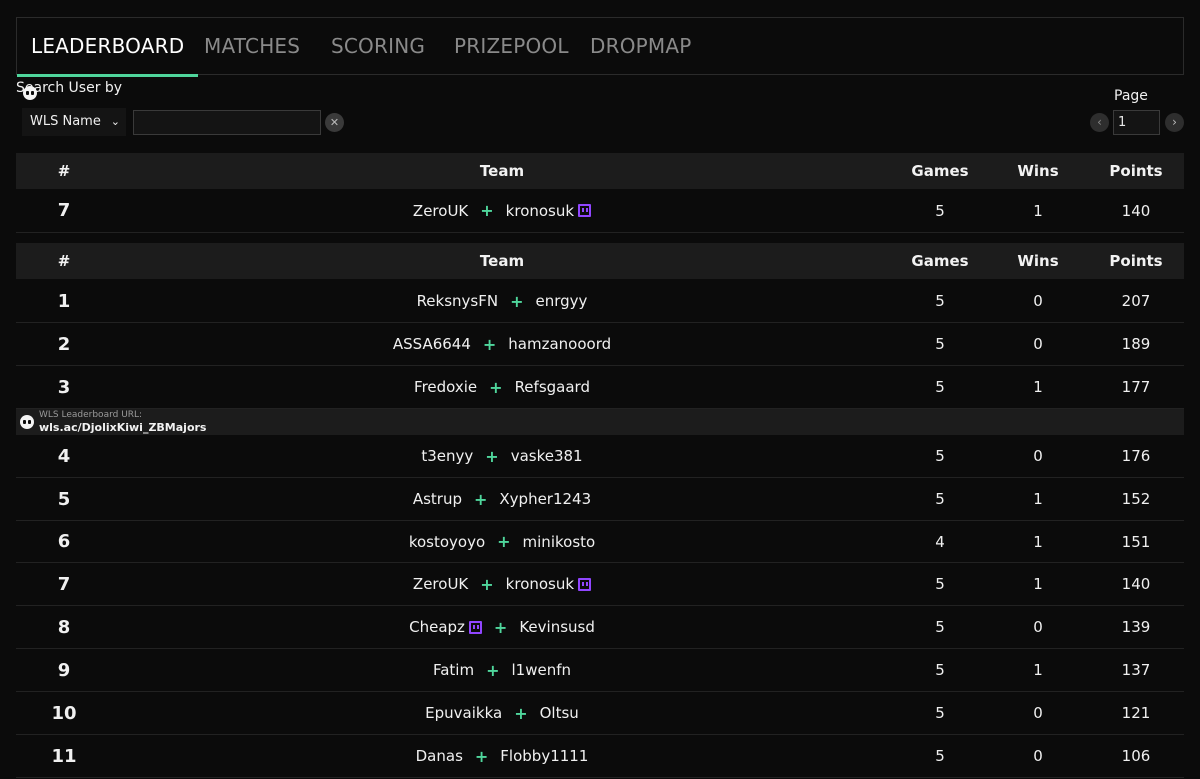  I want to click on player-name: l1wenfn, so click(542, 670).